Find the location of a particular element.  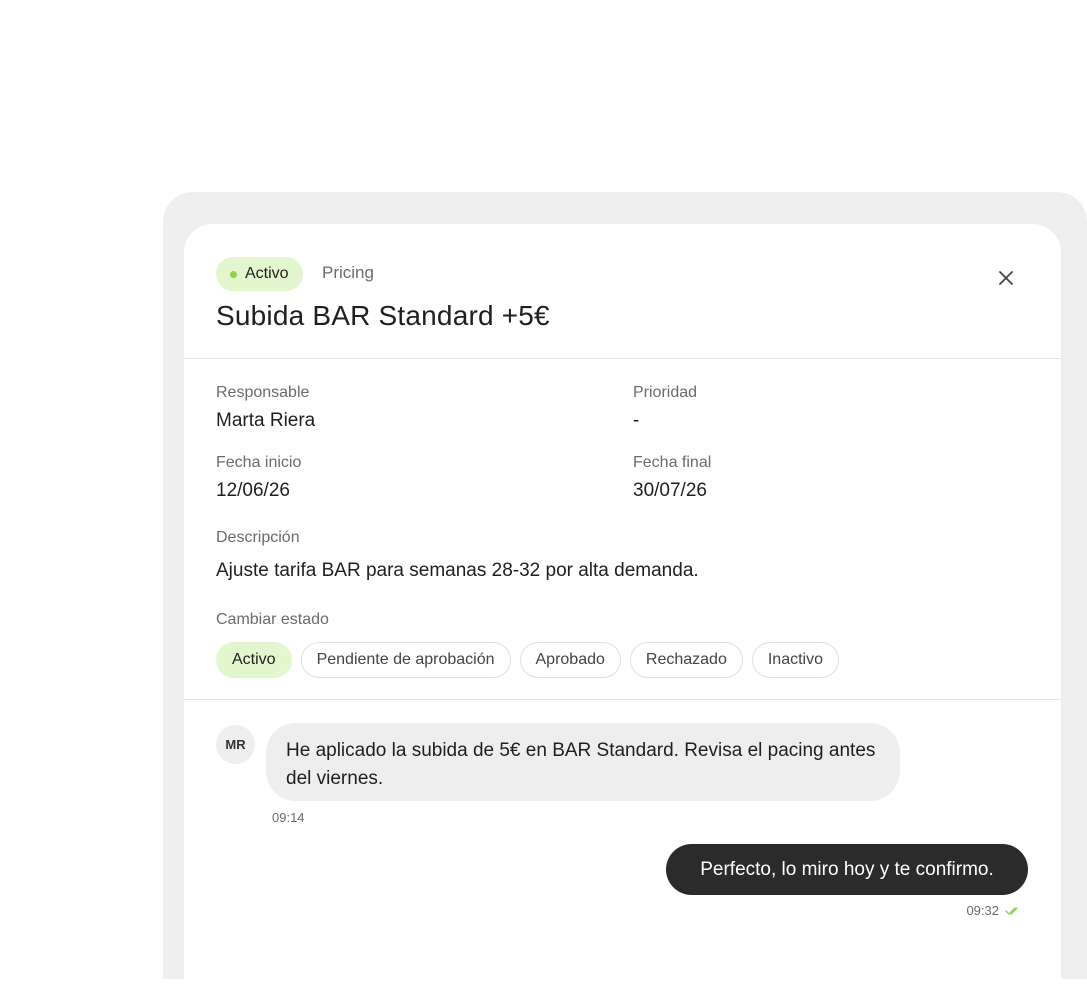

avatar: MR is located at coordinates (235, 744).